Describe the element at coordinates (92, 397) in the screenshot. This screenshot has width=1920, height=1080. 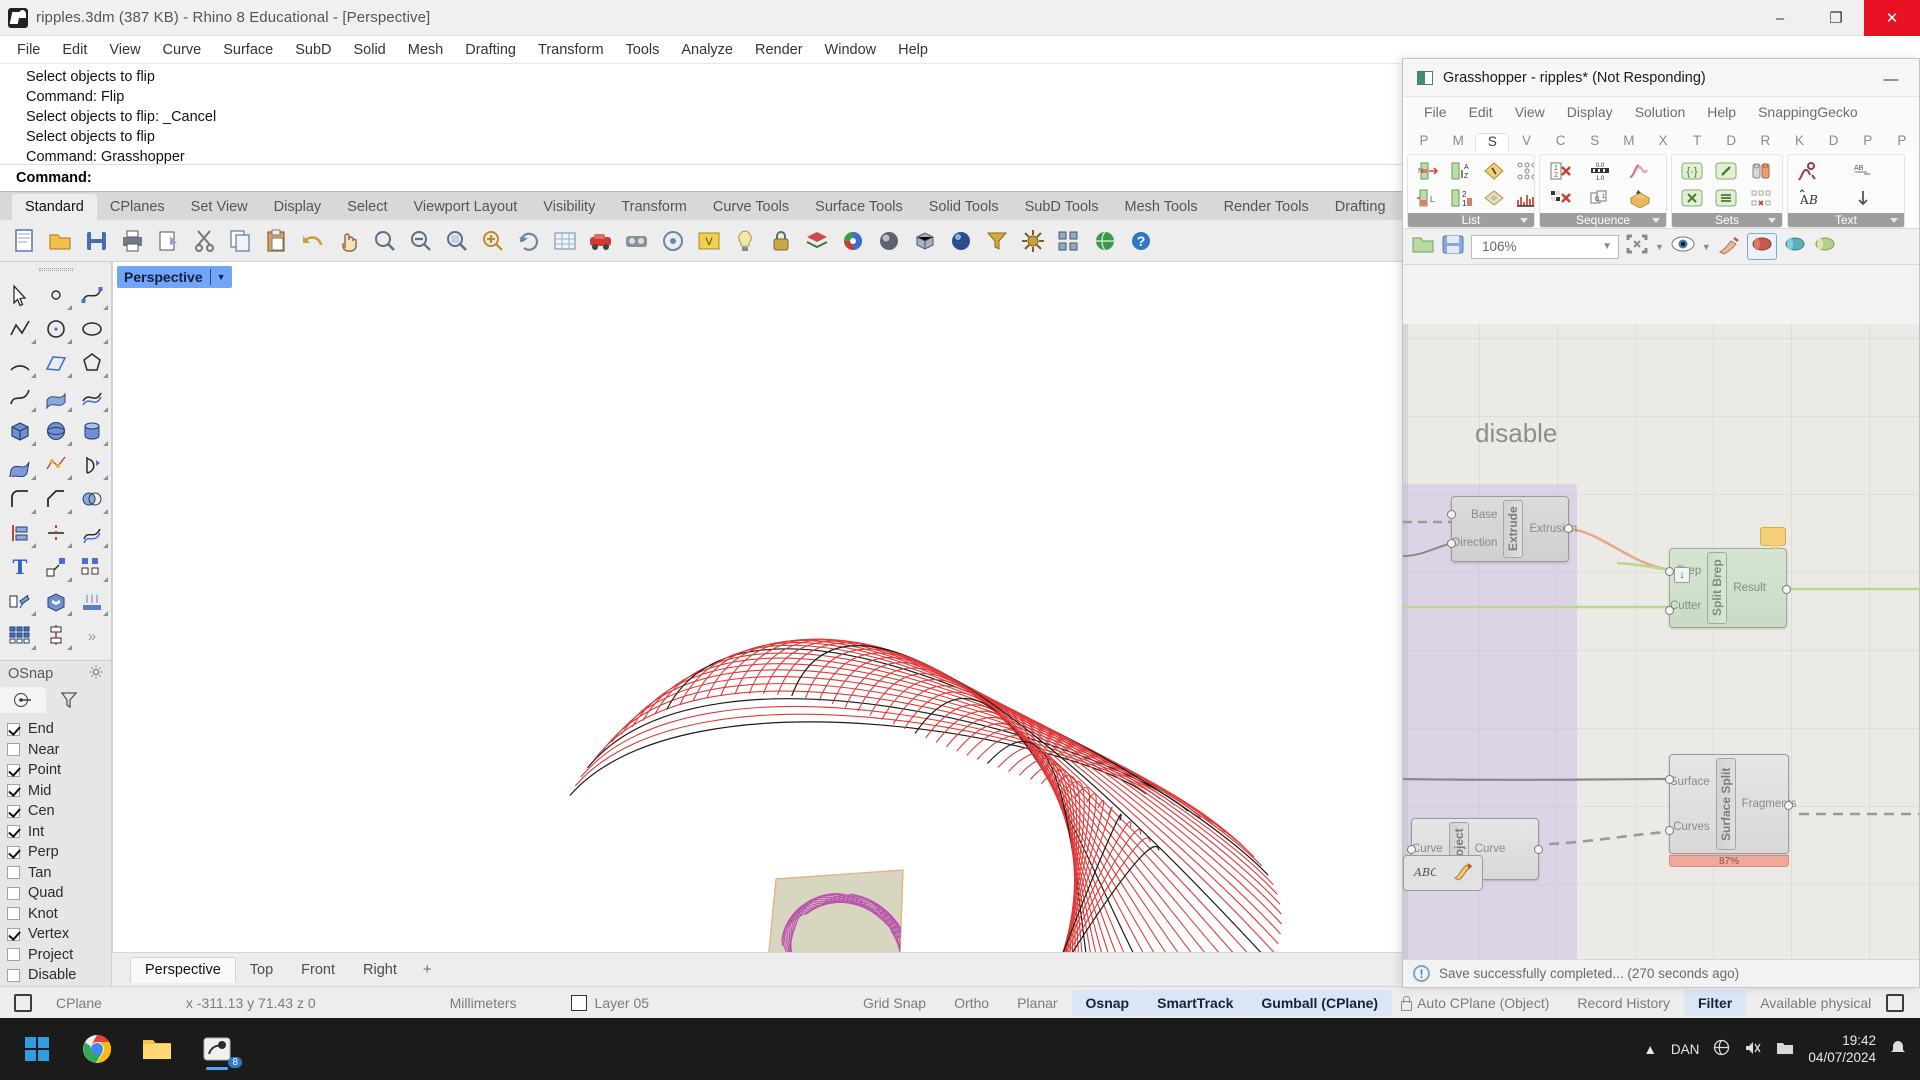
I see `freeform-surface-icon` at that location.